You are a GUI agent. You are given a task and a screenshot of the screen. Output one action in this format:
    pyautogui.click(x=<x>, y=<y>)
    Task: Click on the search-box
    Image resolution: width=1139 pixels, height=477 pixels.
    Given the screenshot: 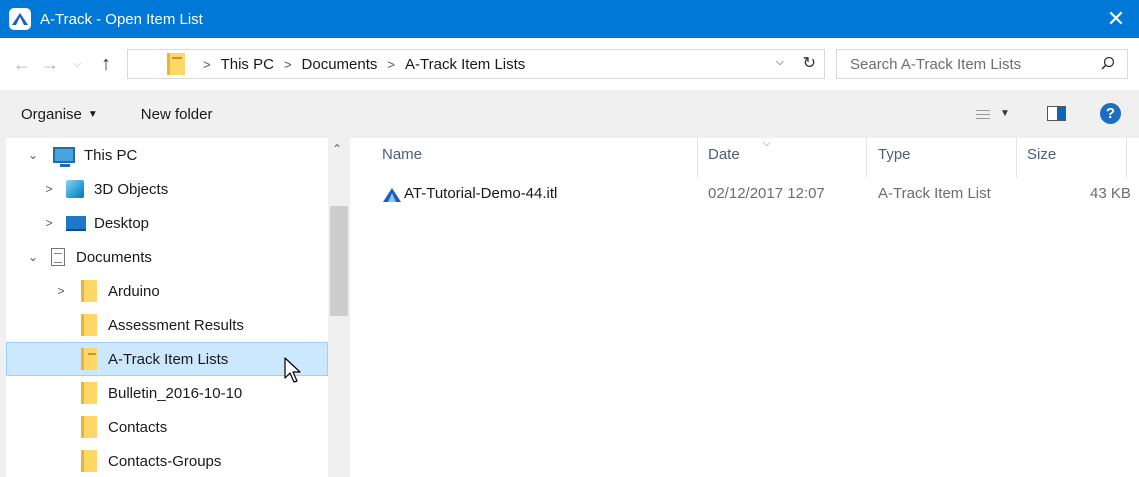 What is the action you would take?
    pyautogui.click(x=982, y=64)
    